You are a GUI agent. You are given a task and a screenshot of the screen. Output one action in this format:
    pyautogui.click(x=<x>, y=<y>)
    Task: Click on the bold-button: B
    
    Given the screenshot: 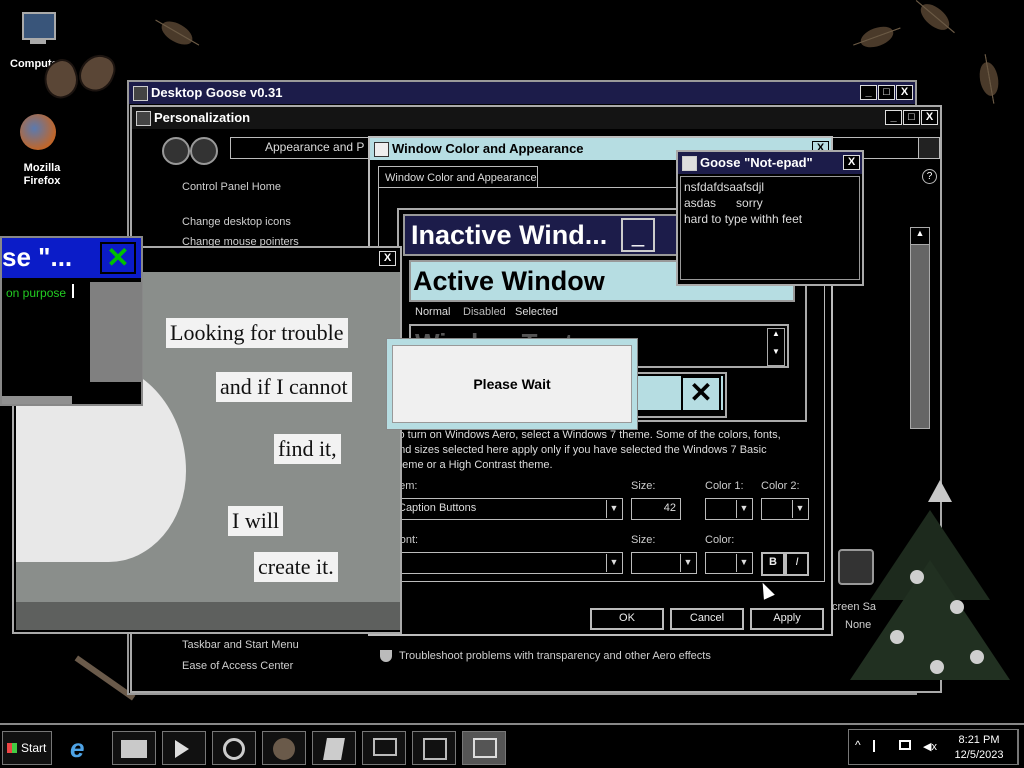 What is the action you would take?
    pyautogui.click(x=773, y=564)
    